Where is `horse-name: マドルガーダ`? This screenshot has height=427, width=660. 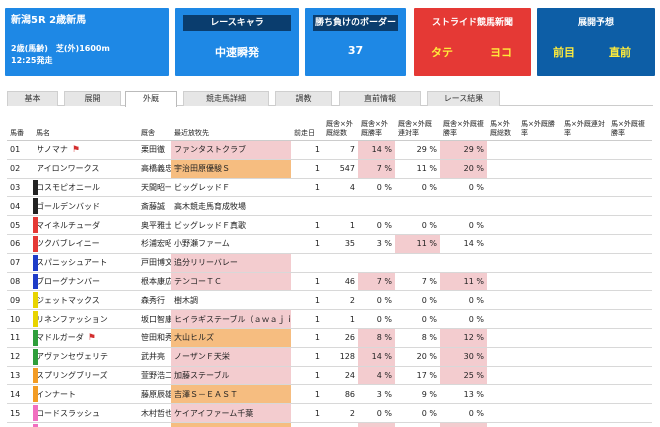
horse-name: マドルガーダ is located at coordinates (60, 337).